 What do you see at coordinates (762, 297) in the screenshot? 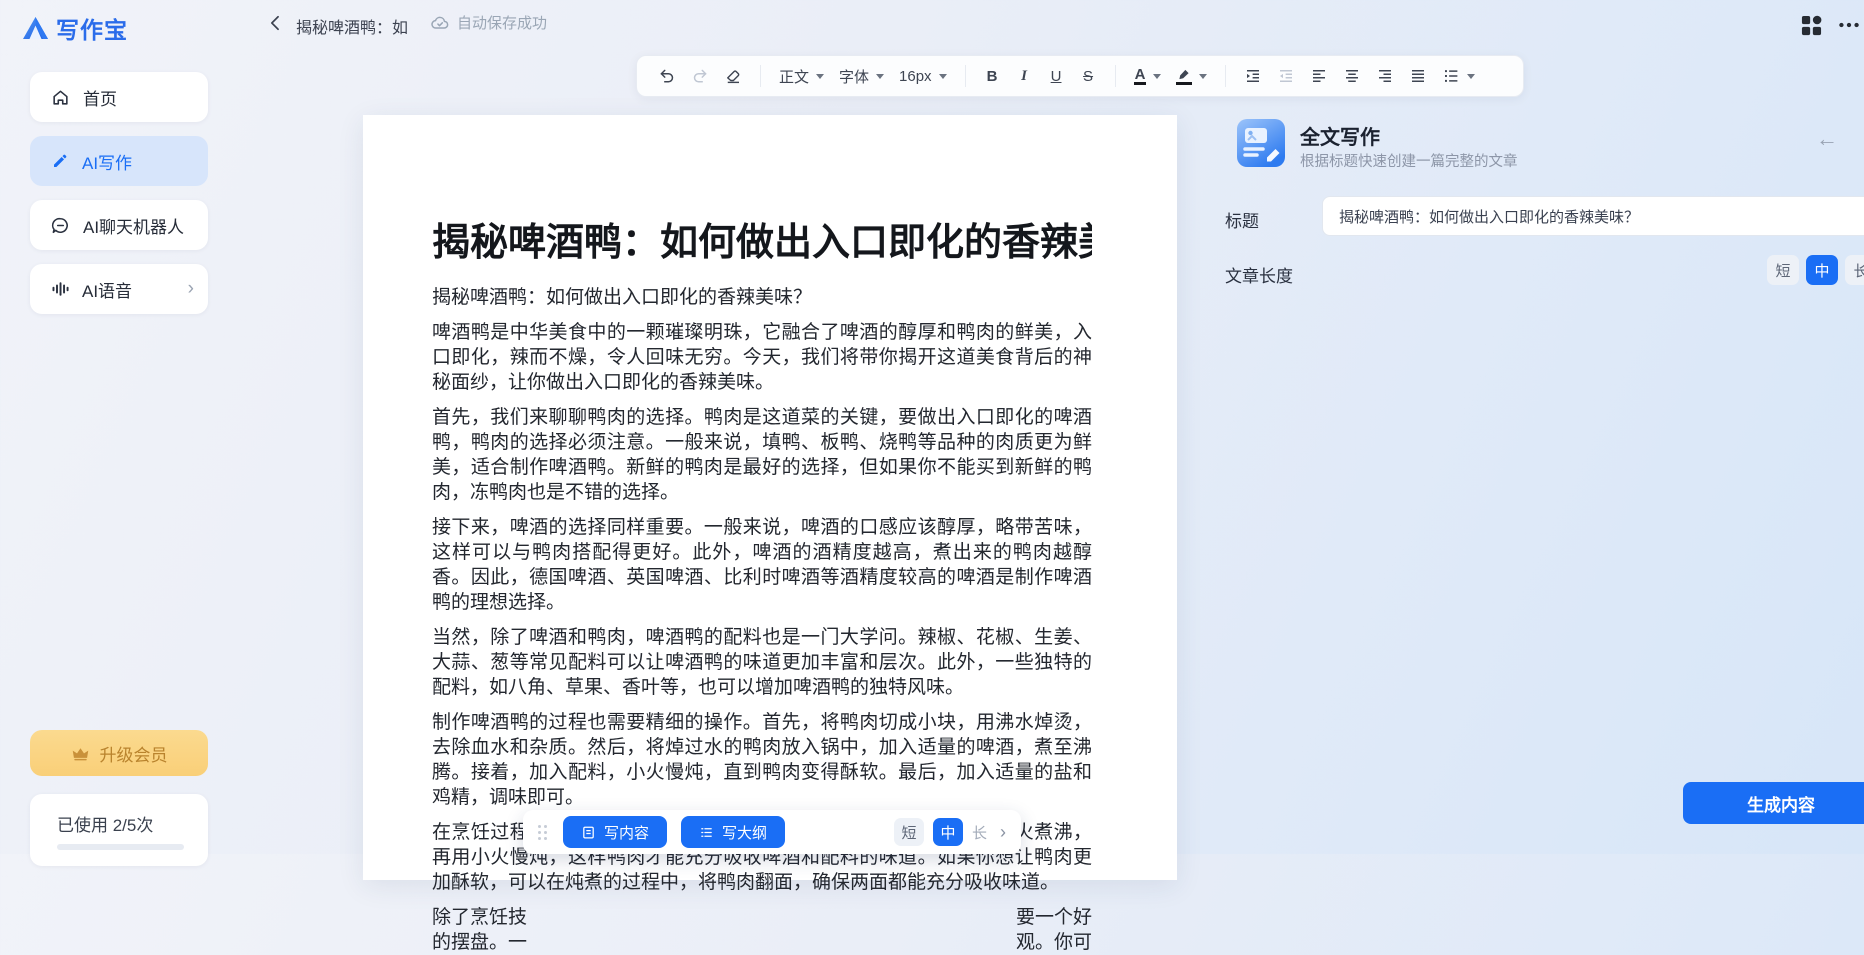
I see `document-paragraph: 揭秘啤酒鸭：如何做出入口即化的香辣美味？` at bounding box center [762, 297].